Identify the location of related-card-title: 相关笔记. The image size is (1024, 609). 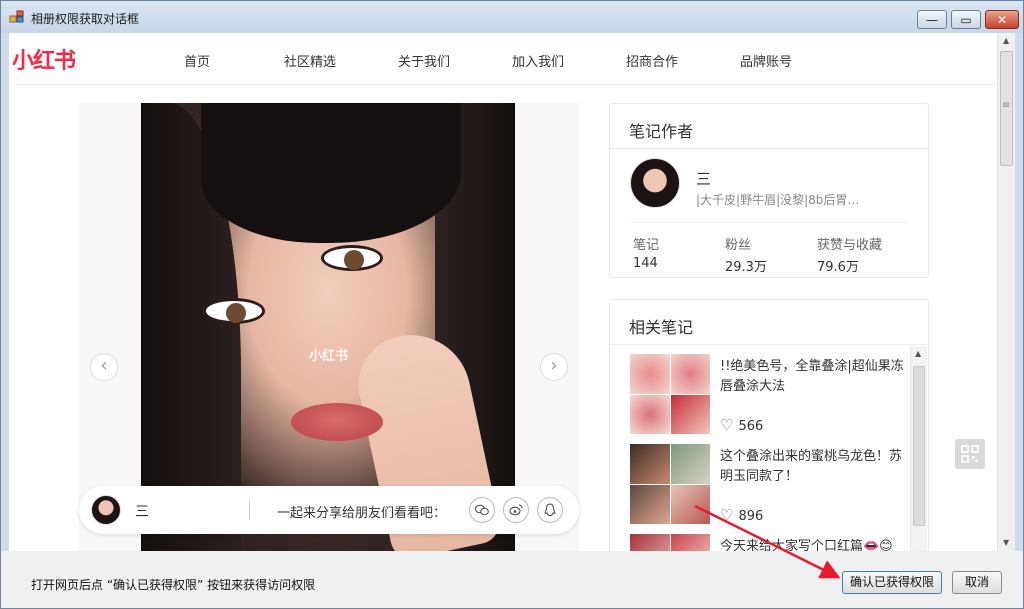
(661, 327).